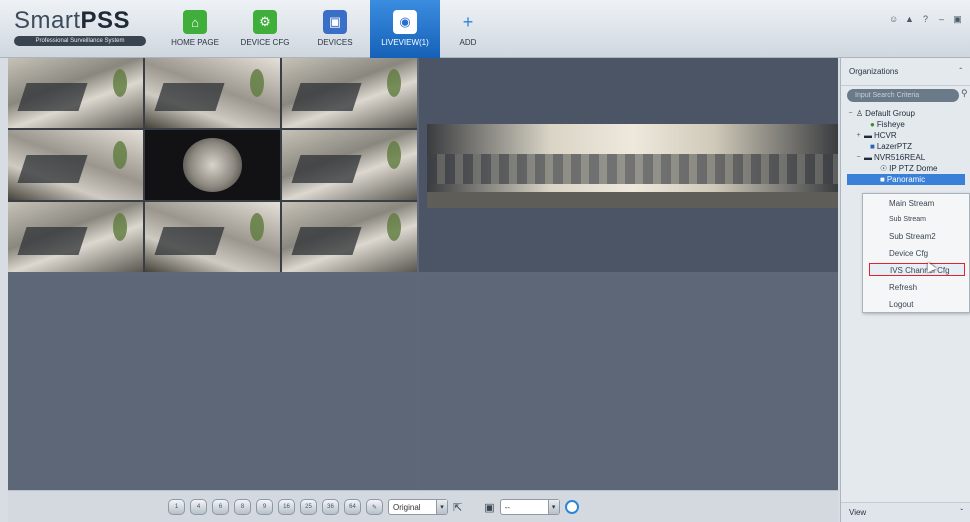 Image resolution: width=970 pixels, height=522 pixels. What do you see at coordinates (917, 269) in the screenshot?
I see `menu-item-ivs-channel-cfg: IVS Channel Cfg` at bounding box center [917, 269].